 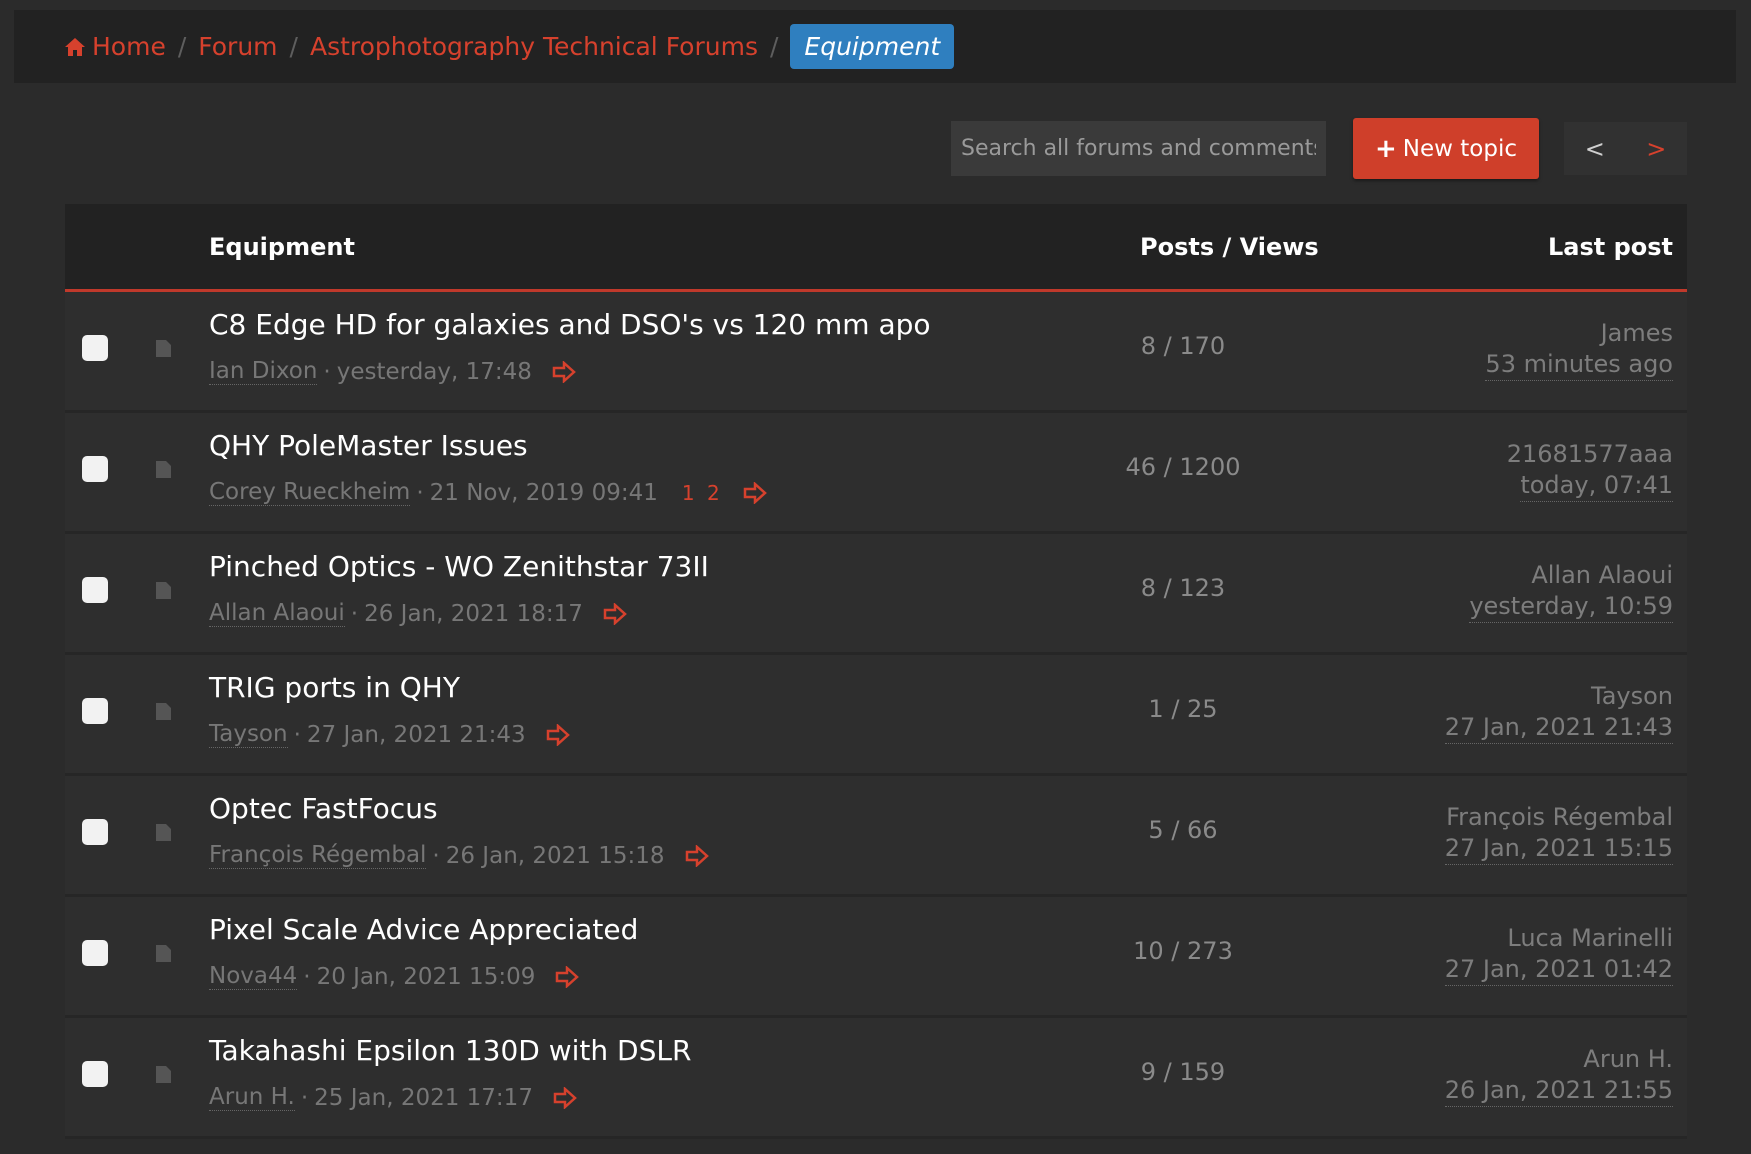 What do you see at coordinates (1386, 148) in the screenshot?
I see `plus-icon: +` at bounding box center [1386, 148].